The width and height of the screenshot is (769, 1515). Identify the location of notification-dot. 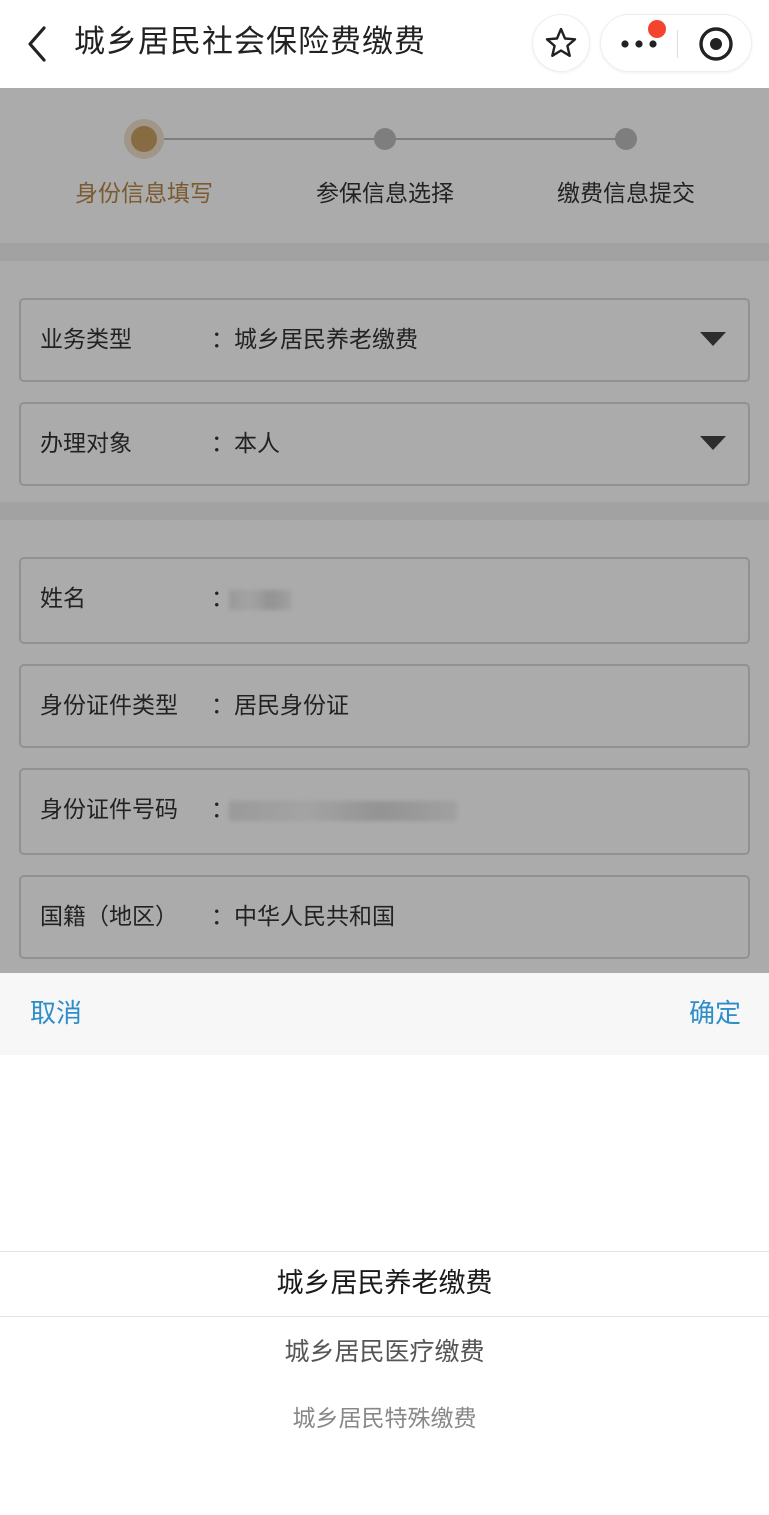
(657, 29).